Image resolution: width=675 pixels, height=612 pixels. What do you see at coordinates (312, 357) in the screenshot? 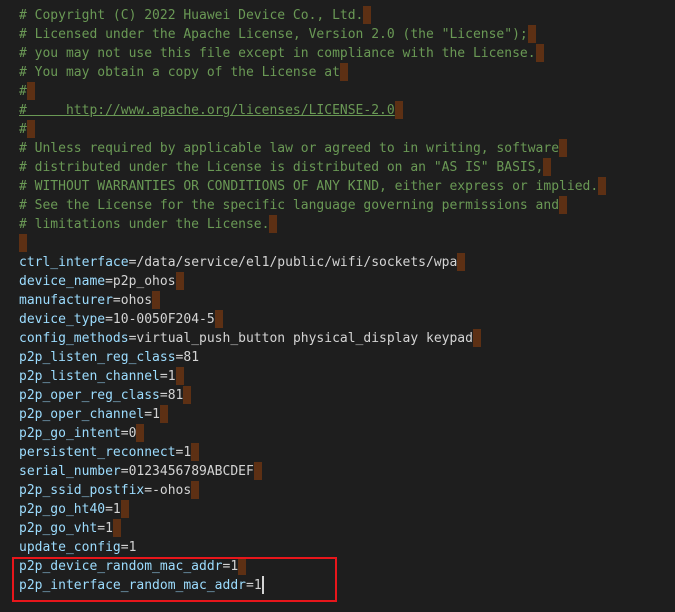
I see `config-line: p2p_listen_reg_class=81` at bounding box center [312, 357].